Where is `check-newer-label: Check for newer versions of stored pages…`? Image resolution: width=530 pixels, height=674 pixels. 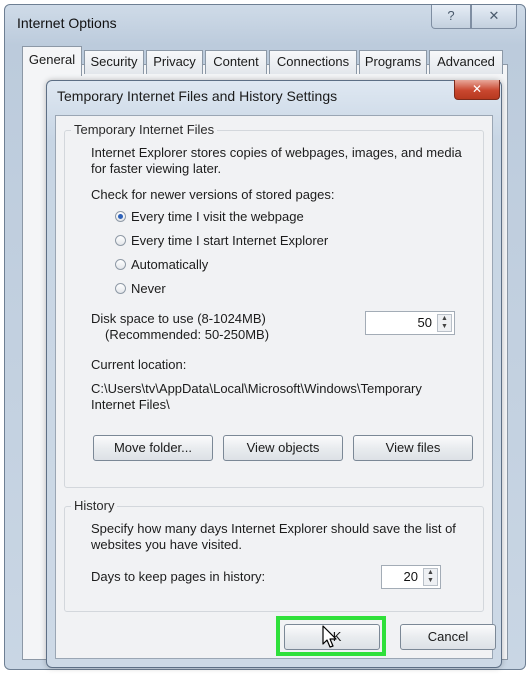 check-newer-label: Check for newer versions of stored pages… is located at coordinates (213, 194).